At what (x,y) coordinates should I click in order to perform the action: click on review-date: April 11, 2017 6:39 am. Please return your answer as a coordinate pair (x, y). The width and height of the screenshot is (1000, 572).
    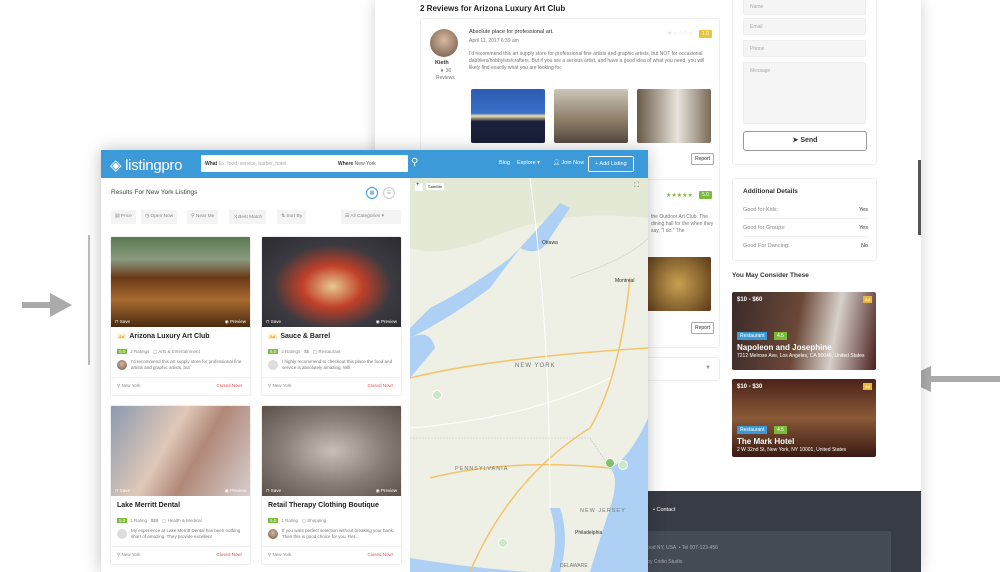
    Looking at the image, I should click on (494, 41).